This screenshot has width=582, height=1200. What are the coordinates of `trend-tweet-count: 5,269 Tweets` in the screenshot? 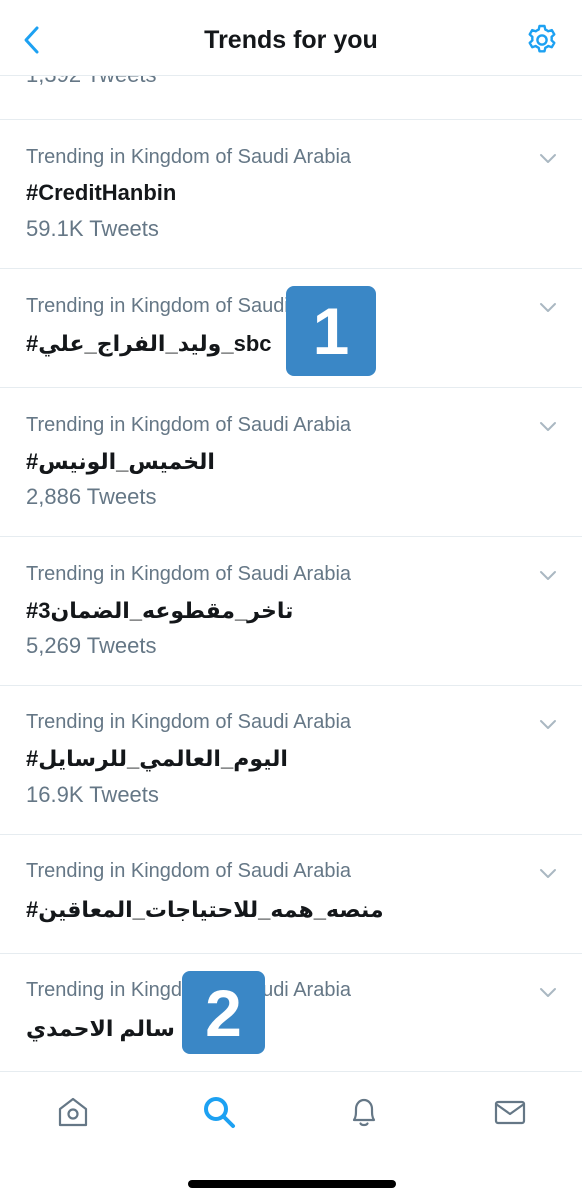 It's located at (91, 645).